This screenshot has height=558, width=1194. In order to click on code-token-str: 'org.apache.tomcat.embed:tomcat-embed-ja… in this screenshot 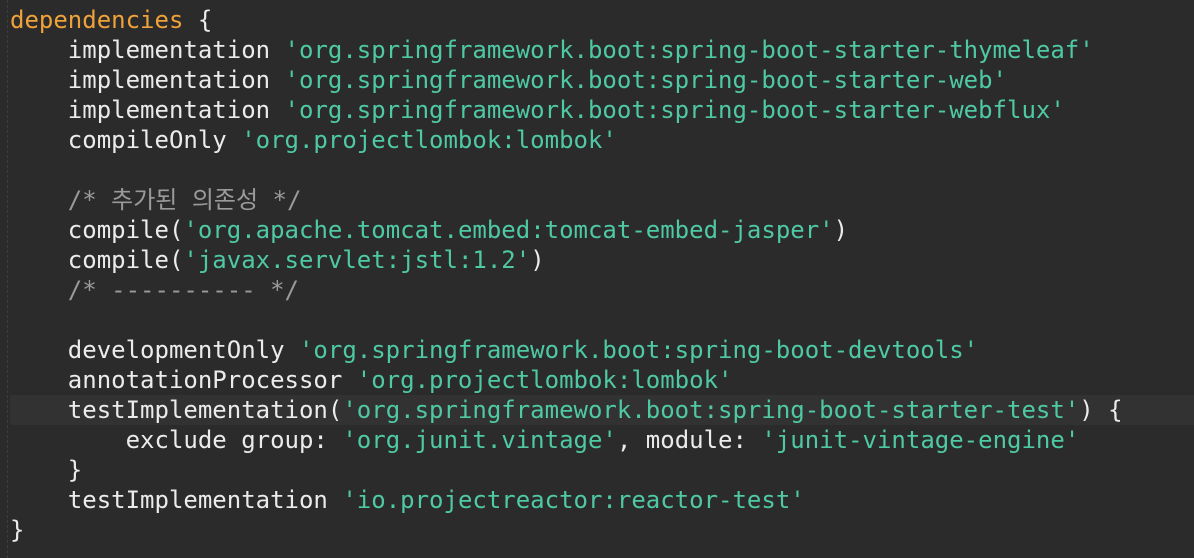, I will do `click(508, 230)`.